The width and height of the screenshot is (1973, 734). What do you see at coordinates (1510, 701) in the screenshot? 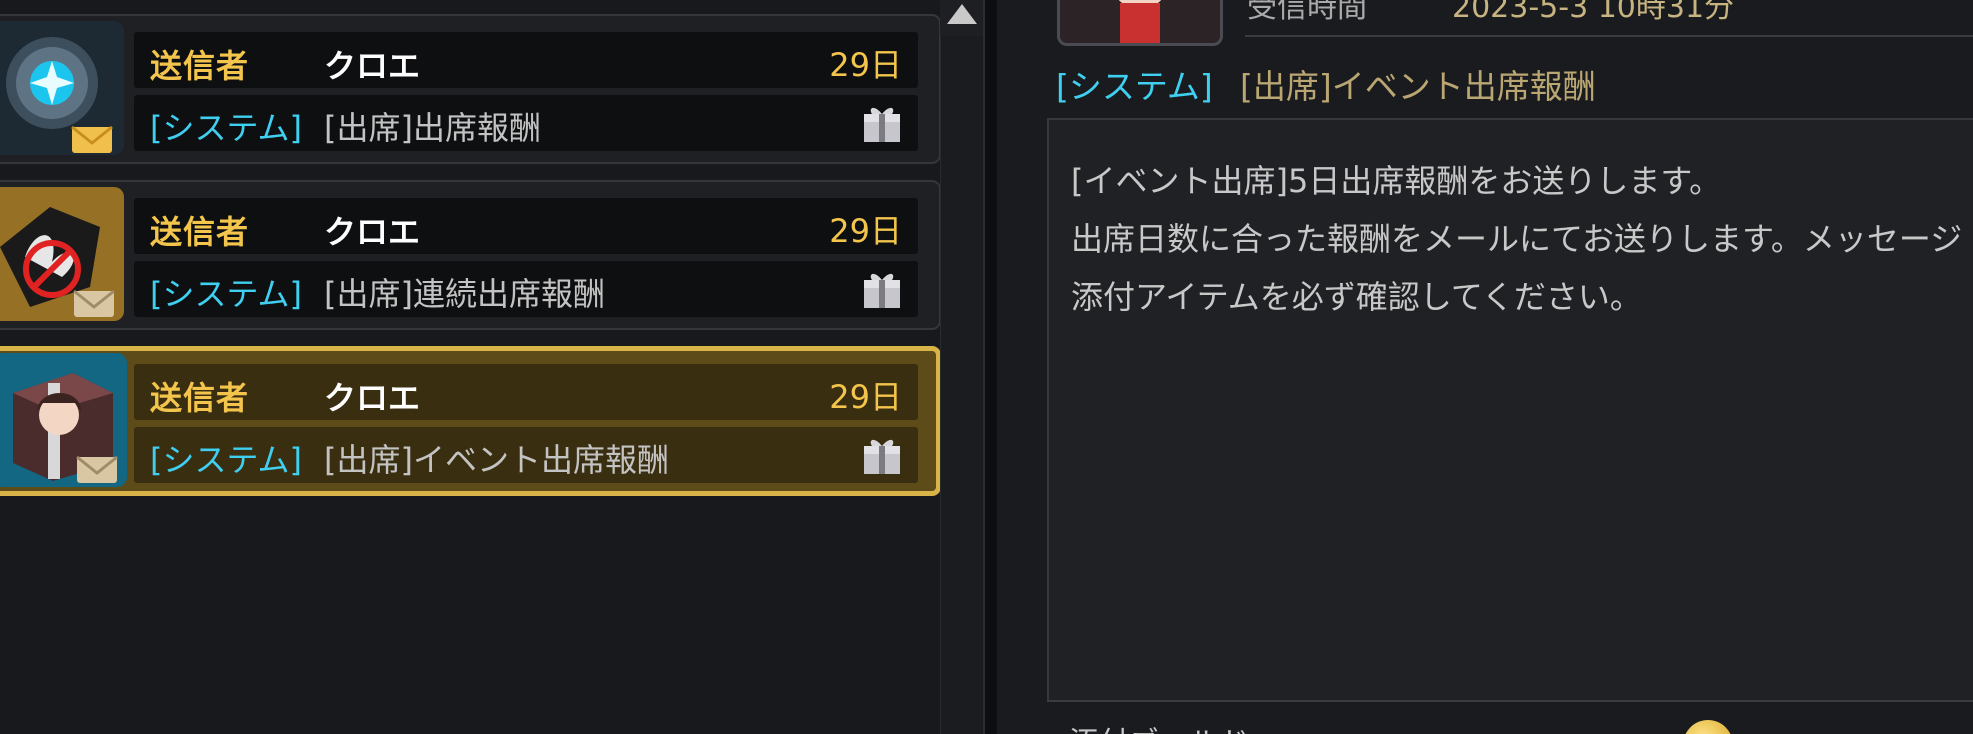
I see `attachment-divider` at bounding box center [1510, 701].